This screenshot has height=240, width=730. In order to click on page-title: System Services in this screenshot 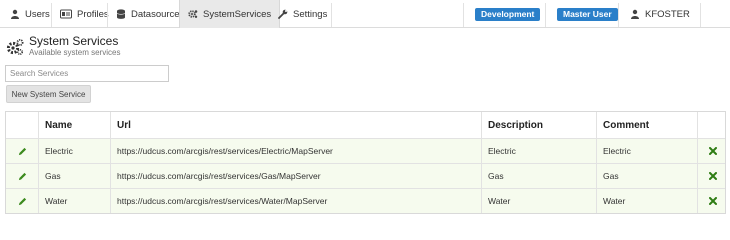, I will do `click(74, 41)`.